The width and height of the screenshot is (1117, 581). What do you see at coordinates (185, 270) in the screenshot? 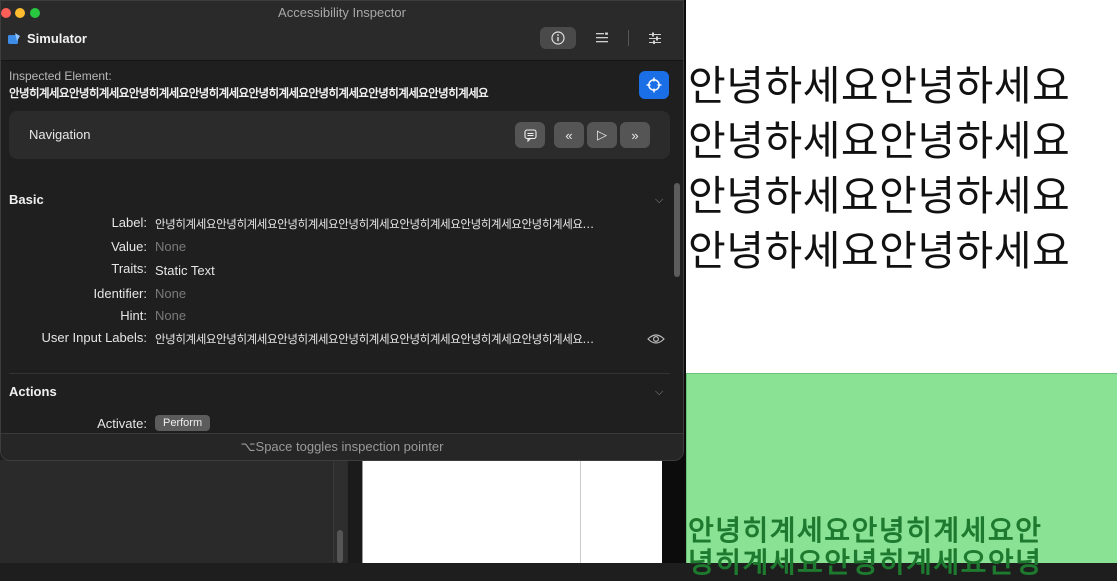
I see `traits-row-value: Static Text` at bounding box center [185, 270].